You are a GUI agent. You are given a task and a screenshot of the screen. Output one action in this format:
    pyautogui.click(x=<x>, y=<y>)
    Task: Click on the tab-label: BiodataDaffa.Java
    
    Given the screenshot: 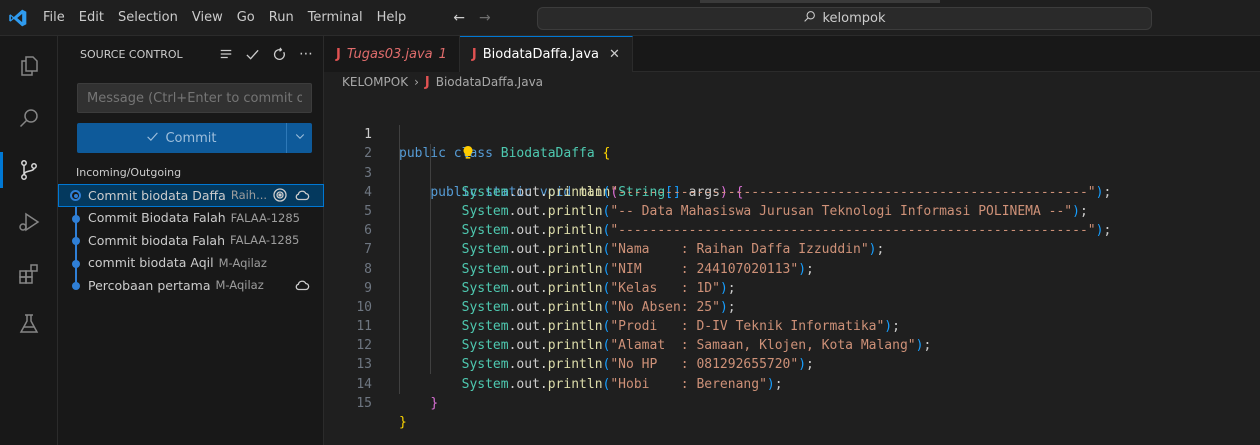 What is the action you would take?
    pyautogui.click(x=541, y=54)
    